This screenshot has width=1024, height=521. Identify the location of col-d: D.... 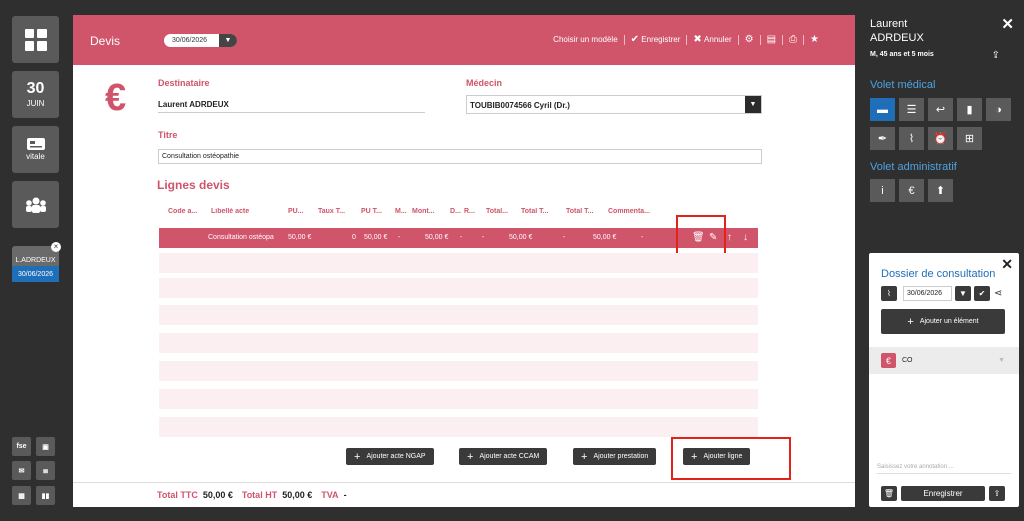
(457, 214).